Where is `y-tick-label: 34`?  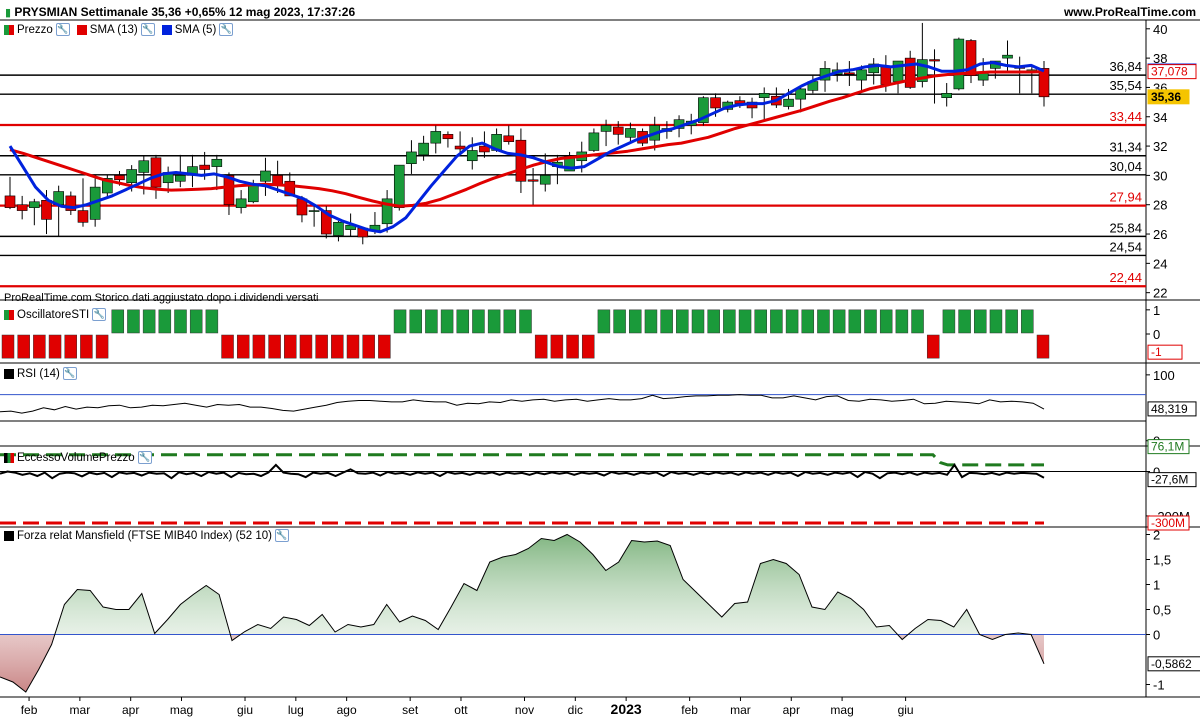
y-tick-label: 34 is located at coordinates (1160, 117).